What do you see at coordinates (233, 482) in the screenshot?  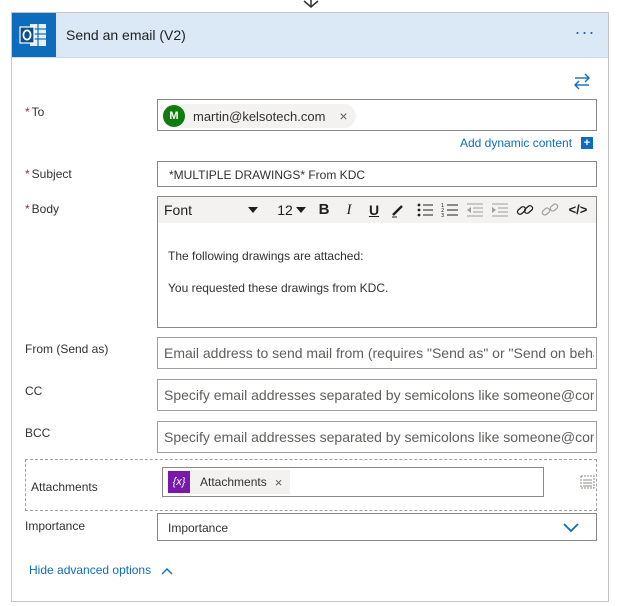 I see `attachments-token-label: Attachments` at bounding box center [233, 482].